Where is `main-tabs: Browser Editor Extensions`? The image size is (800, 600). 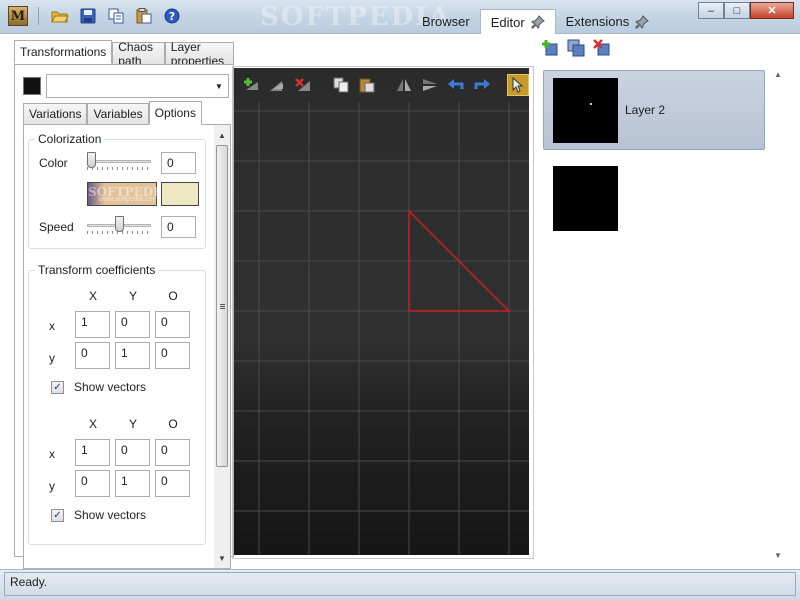
main-tabs: Browser Editor Extensions is located at coordinates (535, 21).